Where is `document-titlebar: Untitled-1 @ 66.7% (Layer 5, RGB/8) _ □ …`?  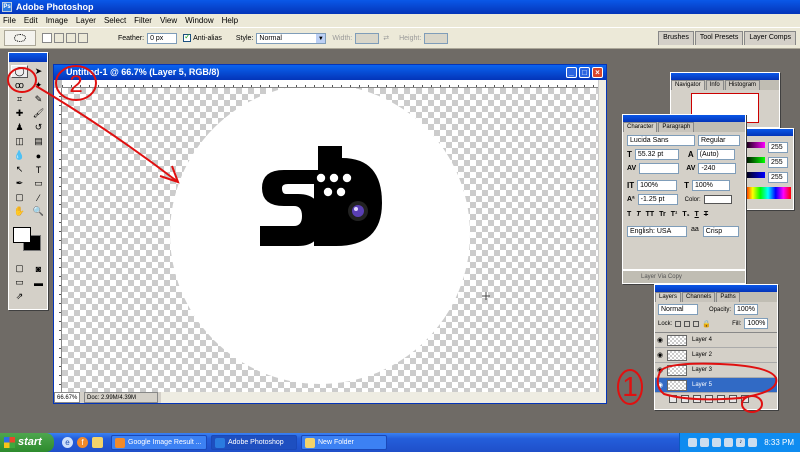
document-titlebar: Untitled-1 @ 66.7% (Layer 5, RGB/8) _ □ … is located at coordinates (330, 72).